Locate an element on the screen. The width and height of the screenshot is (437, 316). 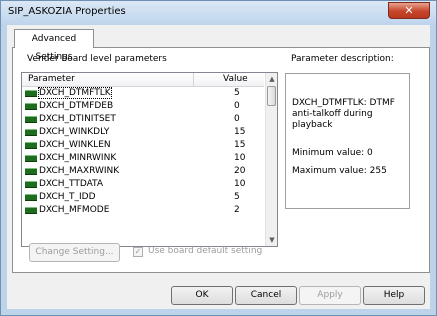
list-item: DXCH_TTDATA 10 is located at coordinates (143, 184).